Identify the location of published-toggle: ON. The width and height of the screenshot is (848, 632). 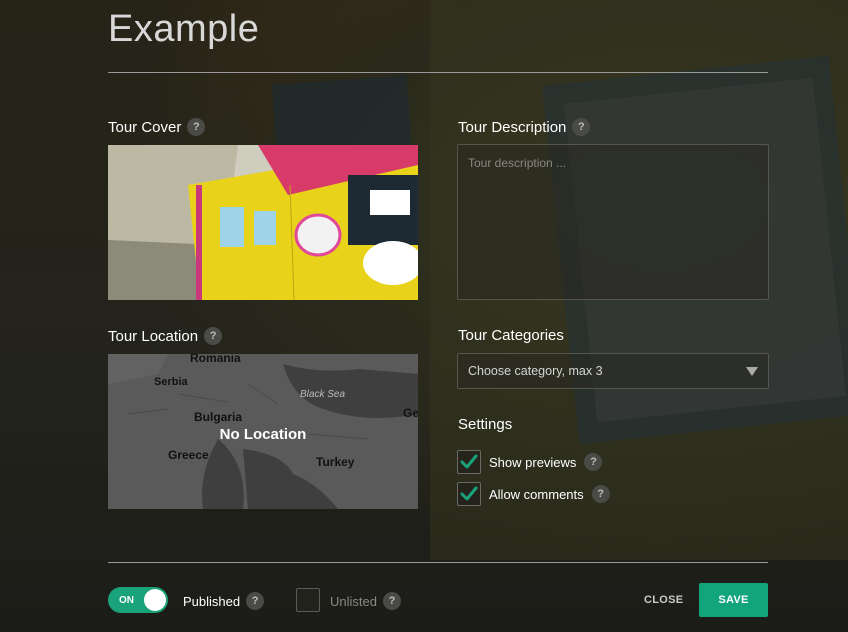
(138, 600).